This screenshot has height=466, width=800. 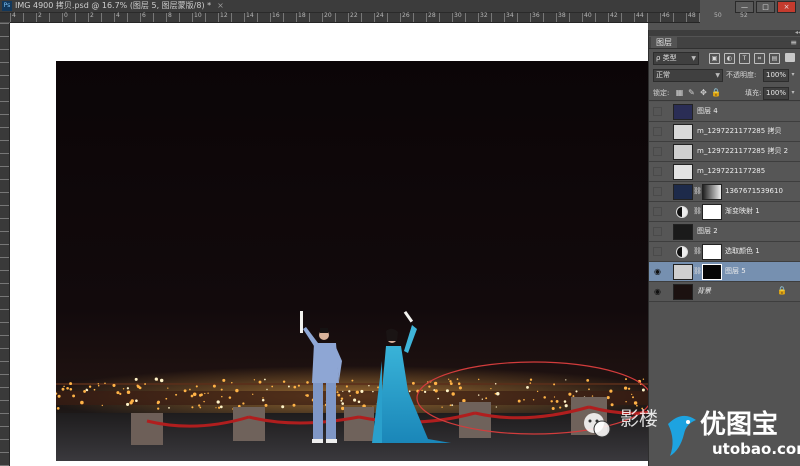 What do you see at coordinates (302, 15) in the screenshot?
I see `ruler-tick-label: 18` at bounding box center [302, 15].